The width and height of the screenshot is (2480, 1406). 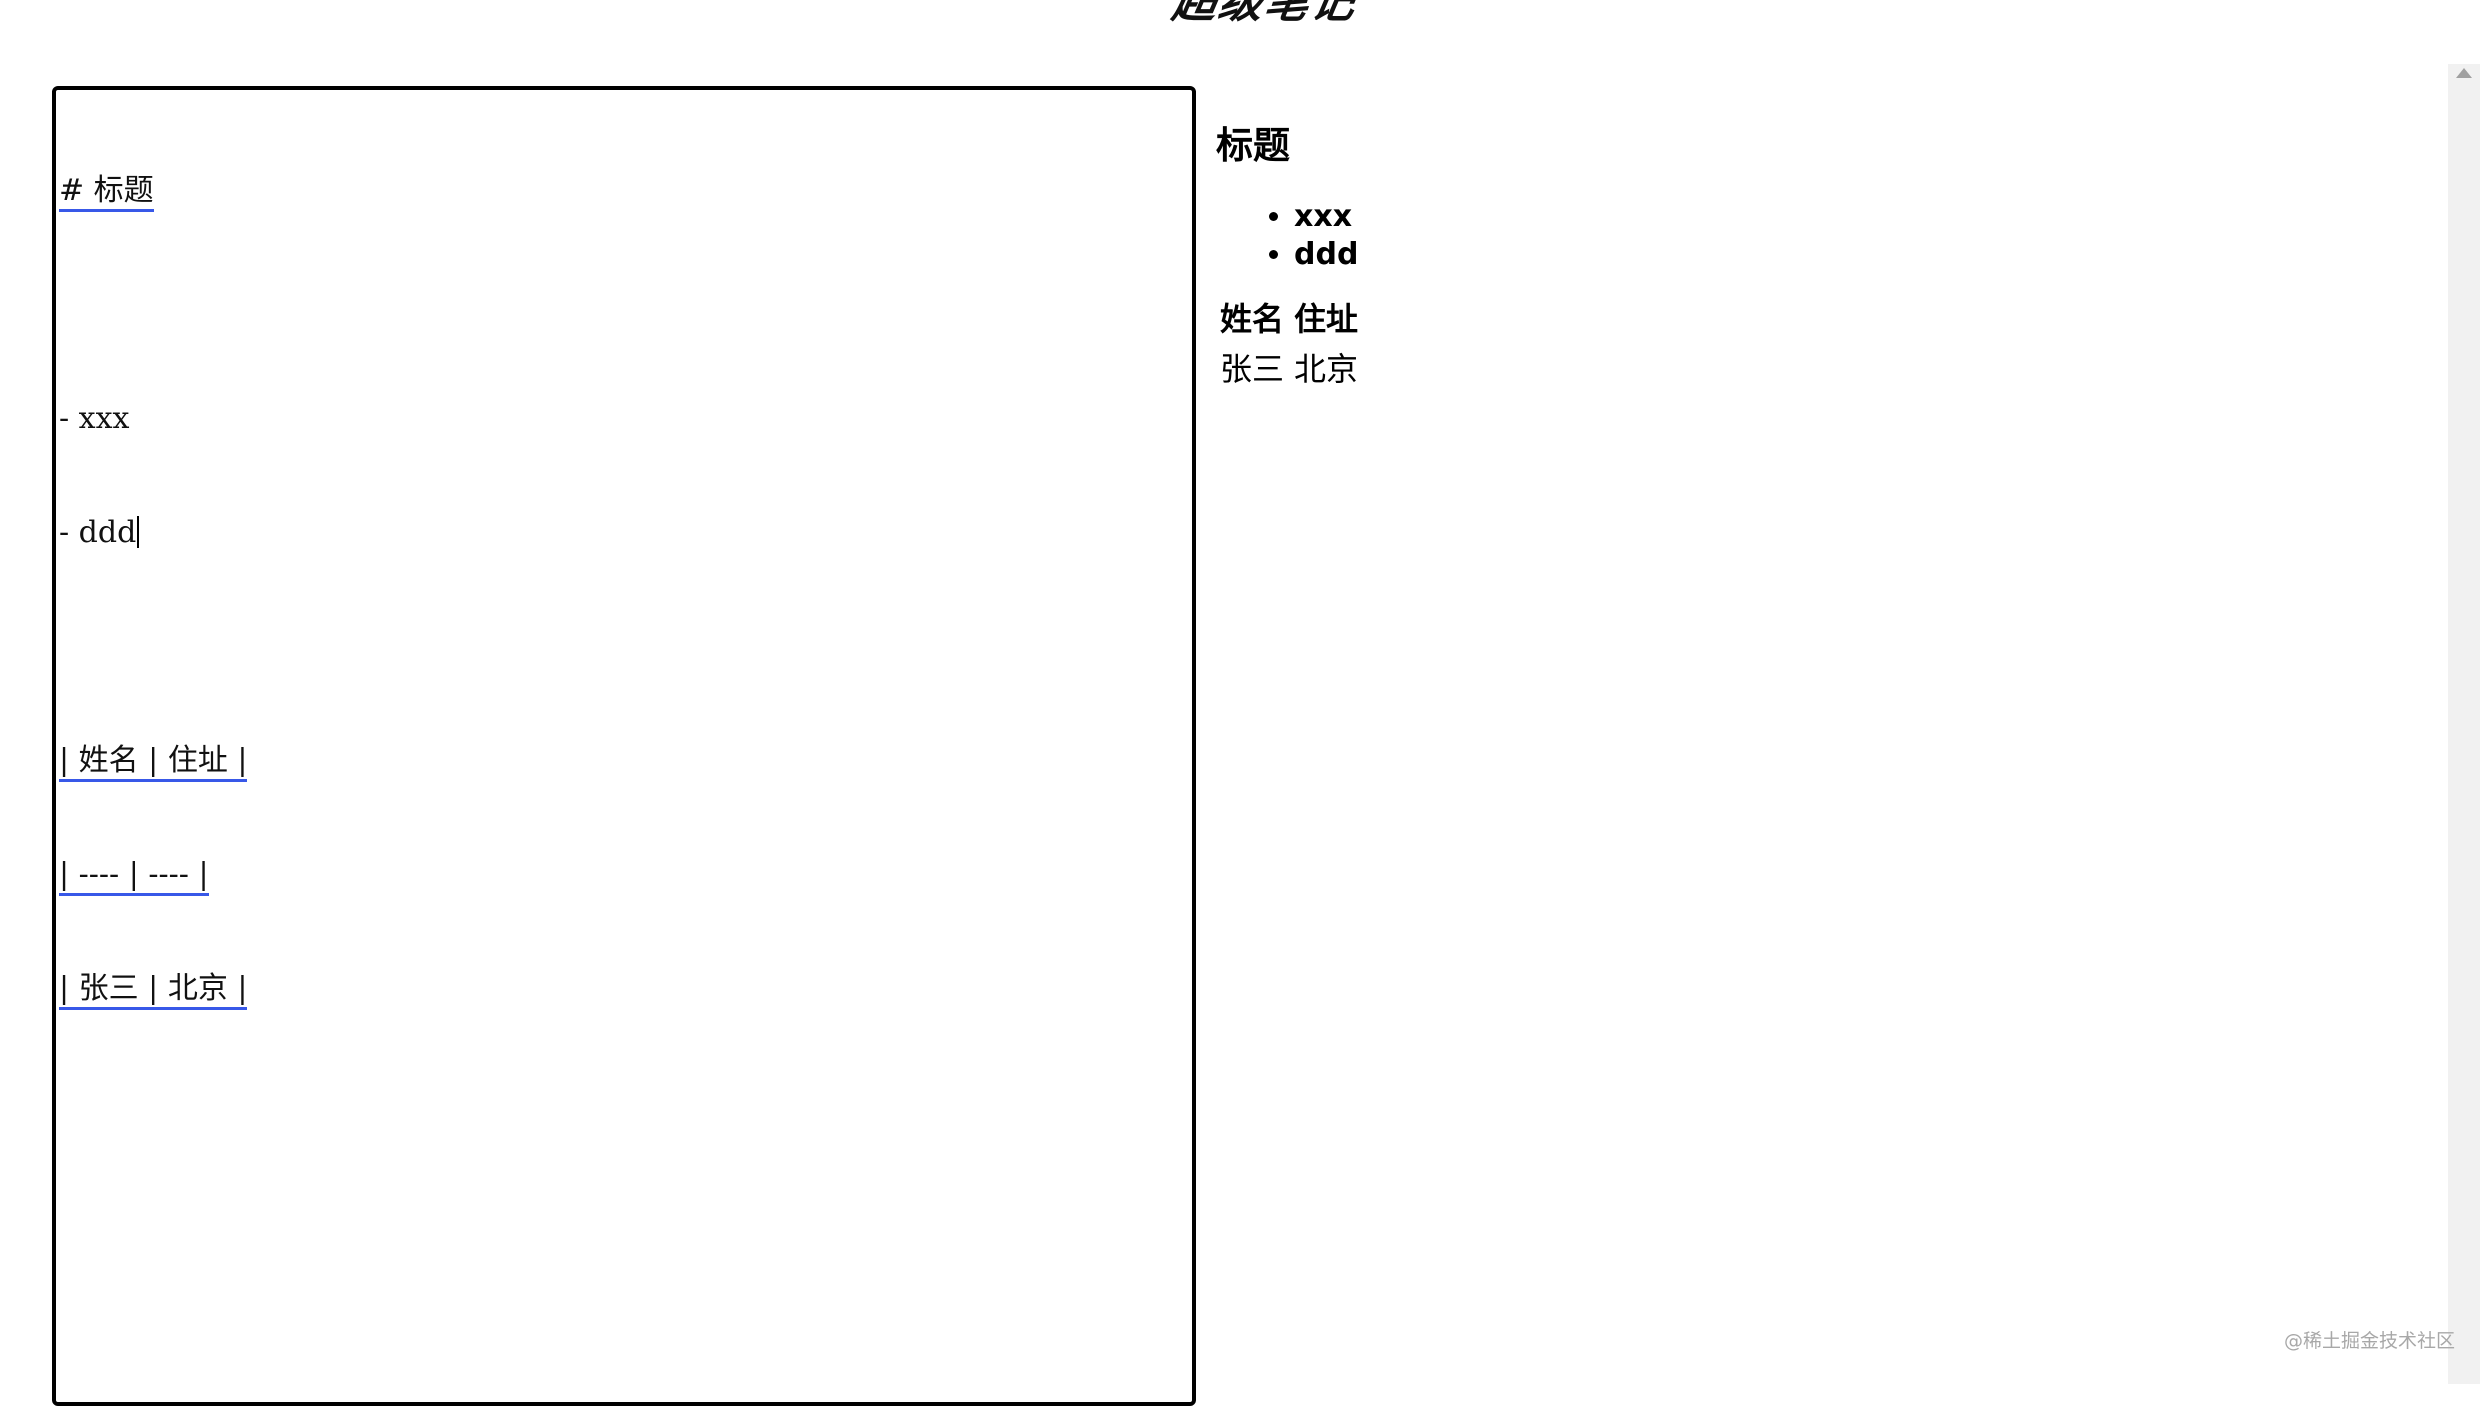 I want to click on editor-line-text: - ddd, so click(x=98, y=532).